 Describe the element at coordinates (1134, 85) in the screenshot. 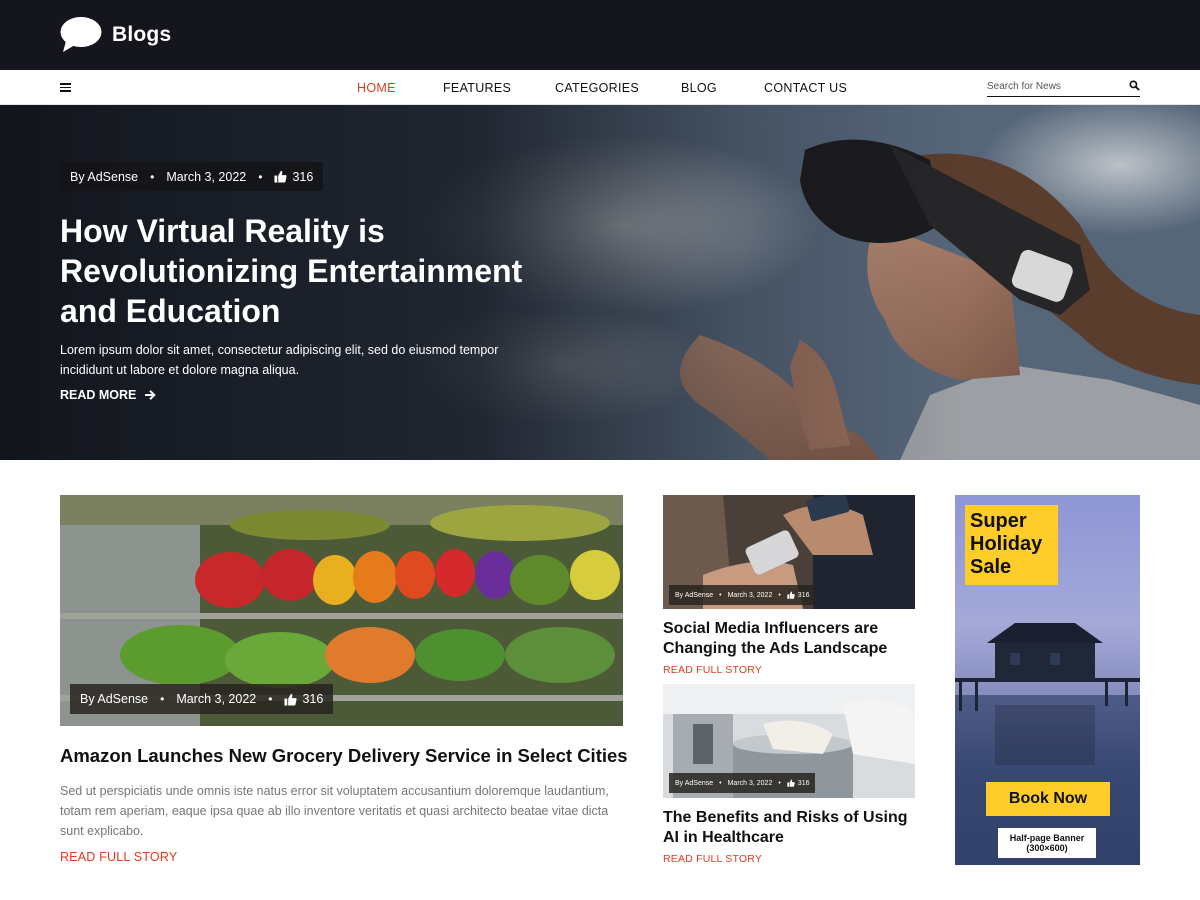

I see `search-icon` at that location.